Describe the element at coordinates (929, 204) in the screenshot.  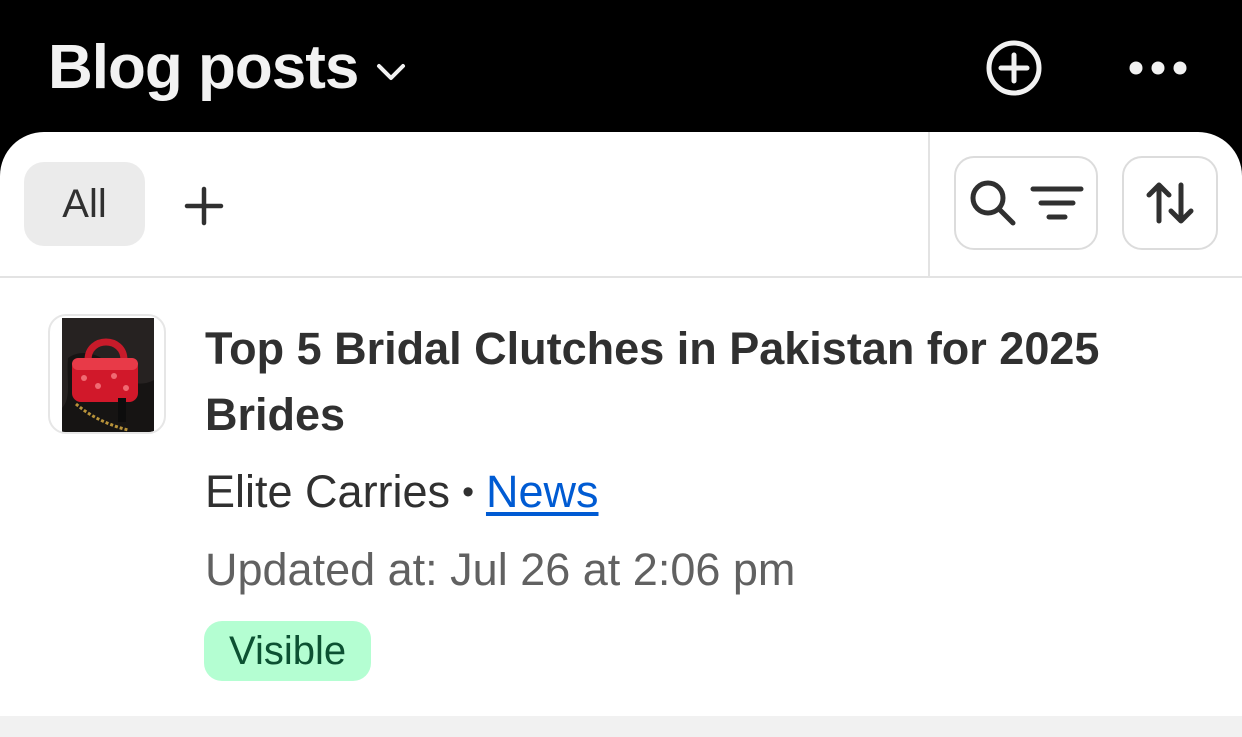
I see `toolbar-divider` at that location.